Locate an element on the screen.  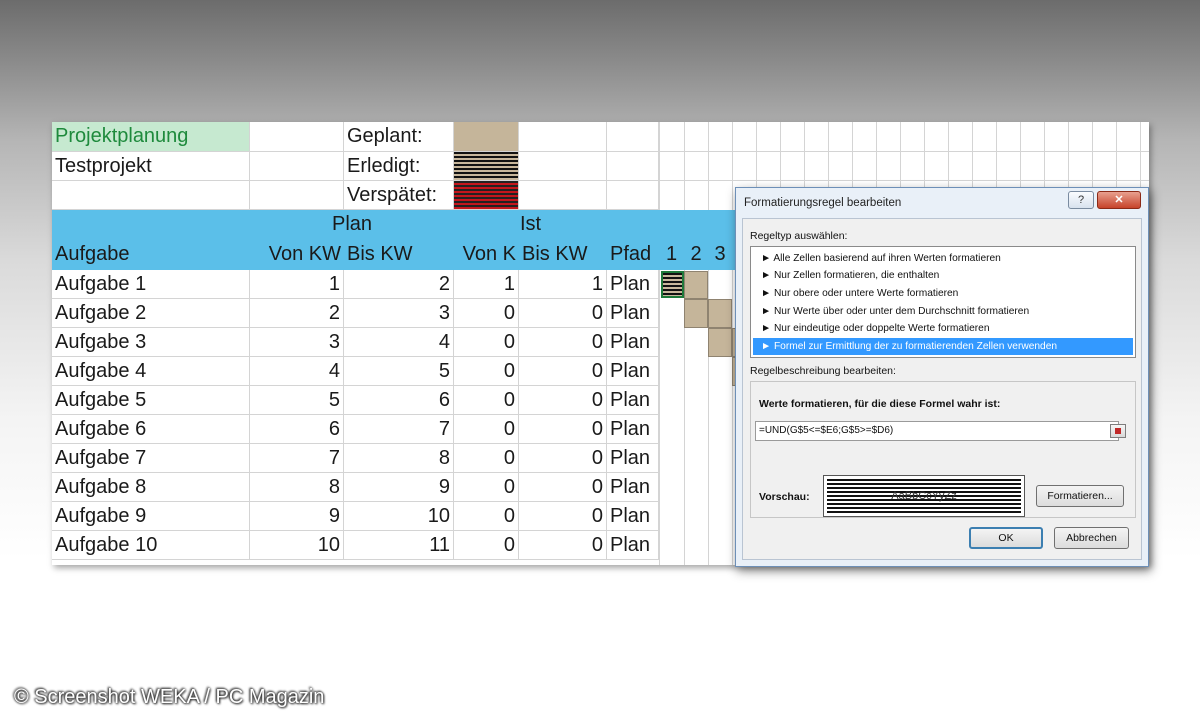
header-plan-bis-kw: Bis KW is located at coordinates (399, 255).